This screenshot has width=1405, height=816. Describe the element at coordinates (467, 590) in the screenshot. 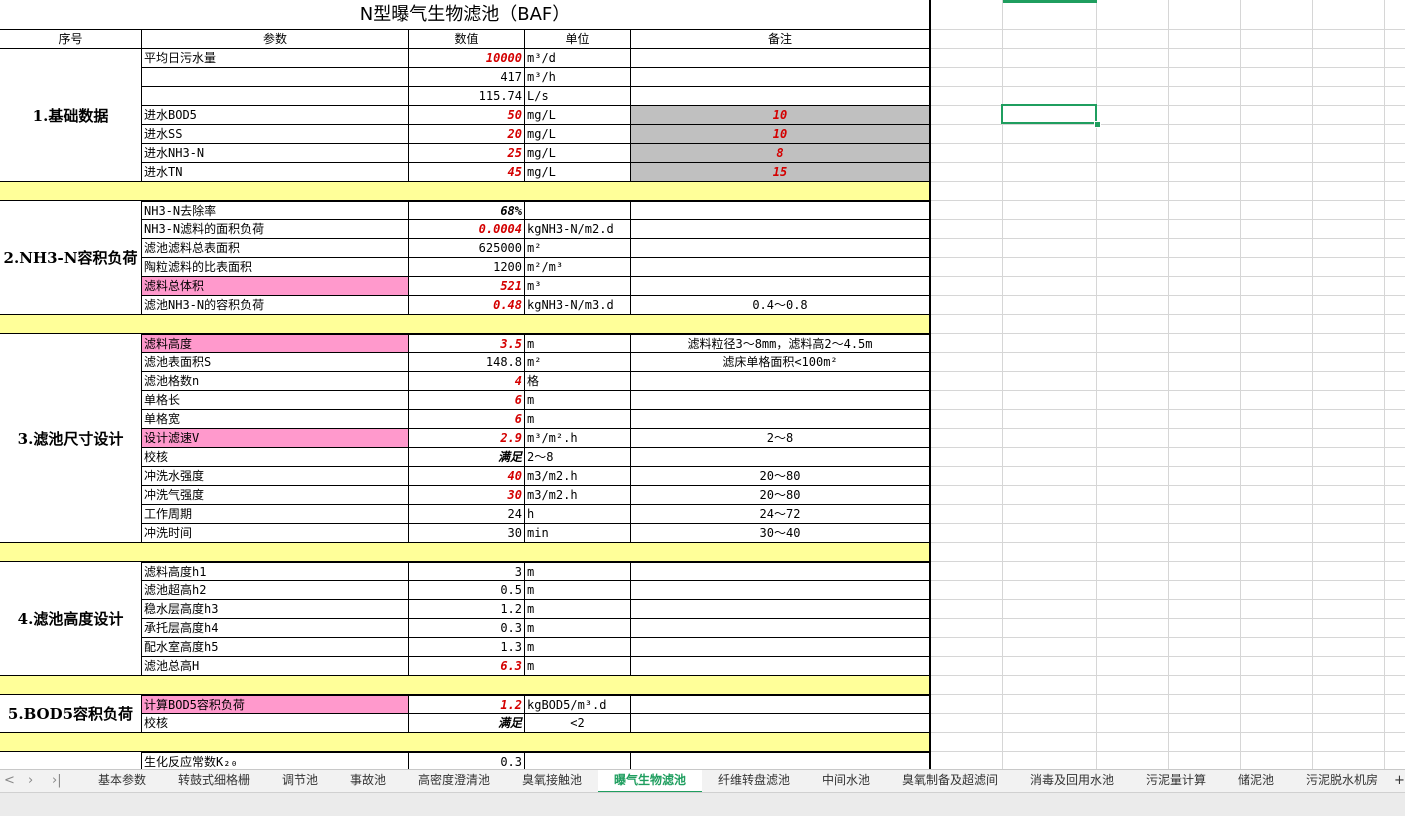

I see `value-cell: 0.5` at that location.